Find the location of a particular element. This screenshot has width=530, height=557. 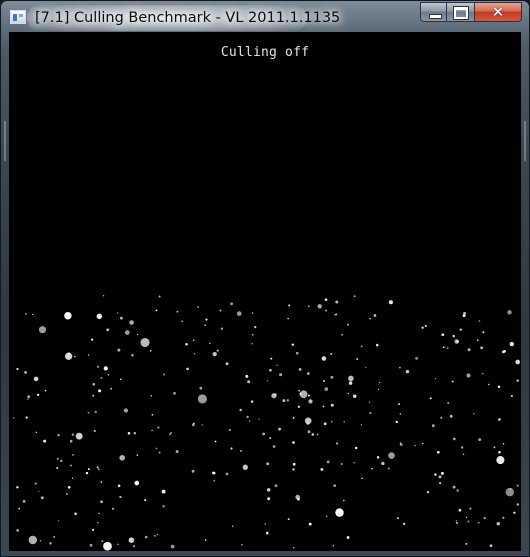

maximize-button is located at coordinates (461, 12).